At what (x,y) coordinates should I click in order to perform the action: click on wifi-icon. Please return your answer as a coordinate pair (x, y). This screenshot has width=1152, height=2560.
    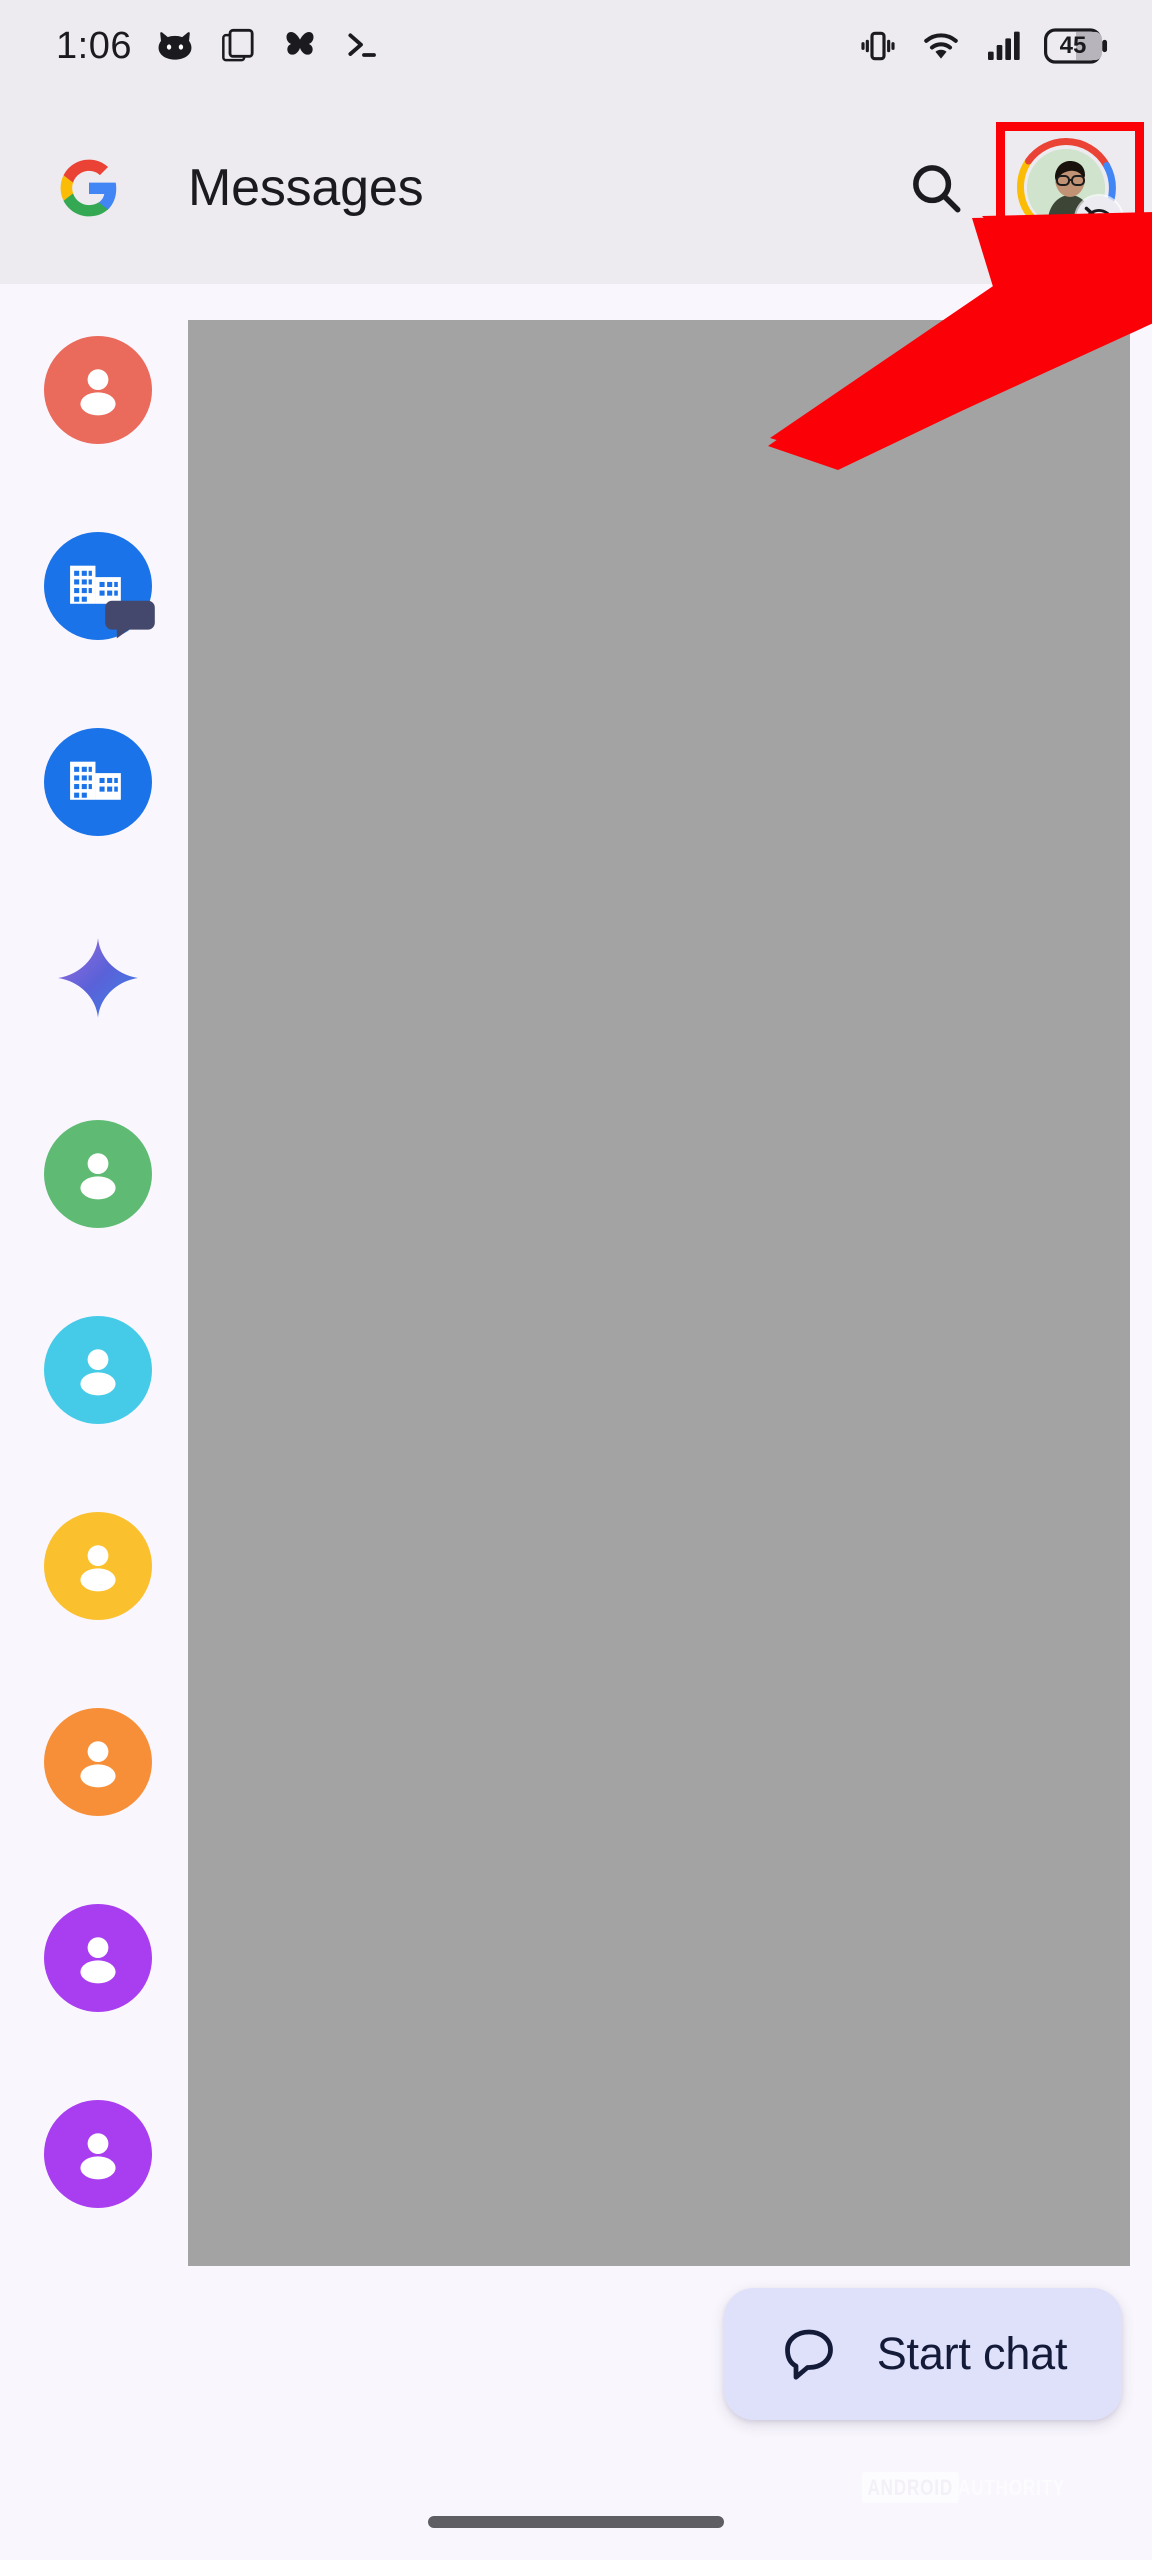
    Looking at the image, I should click on (941, 46).